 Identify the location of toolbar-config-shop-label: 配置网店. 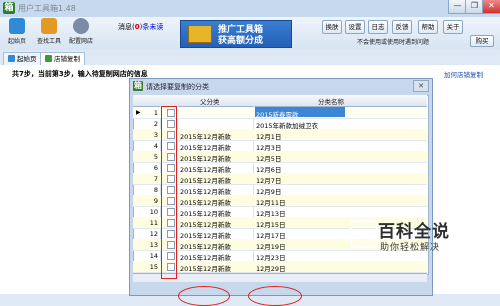
(80, 41).